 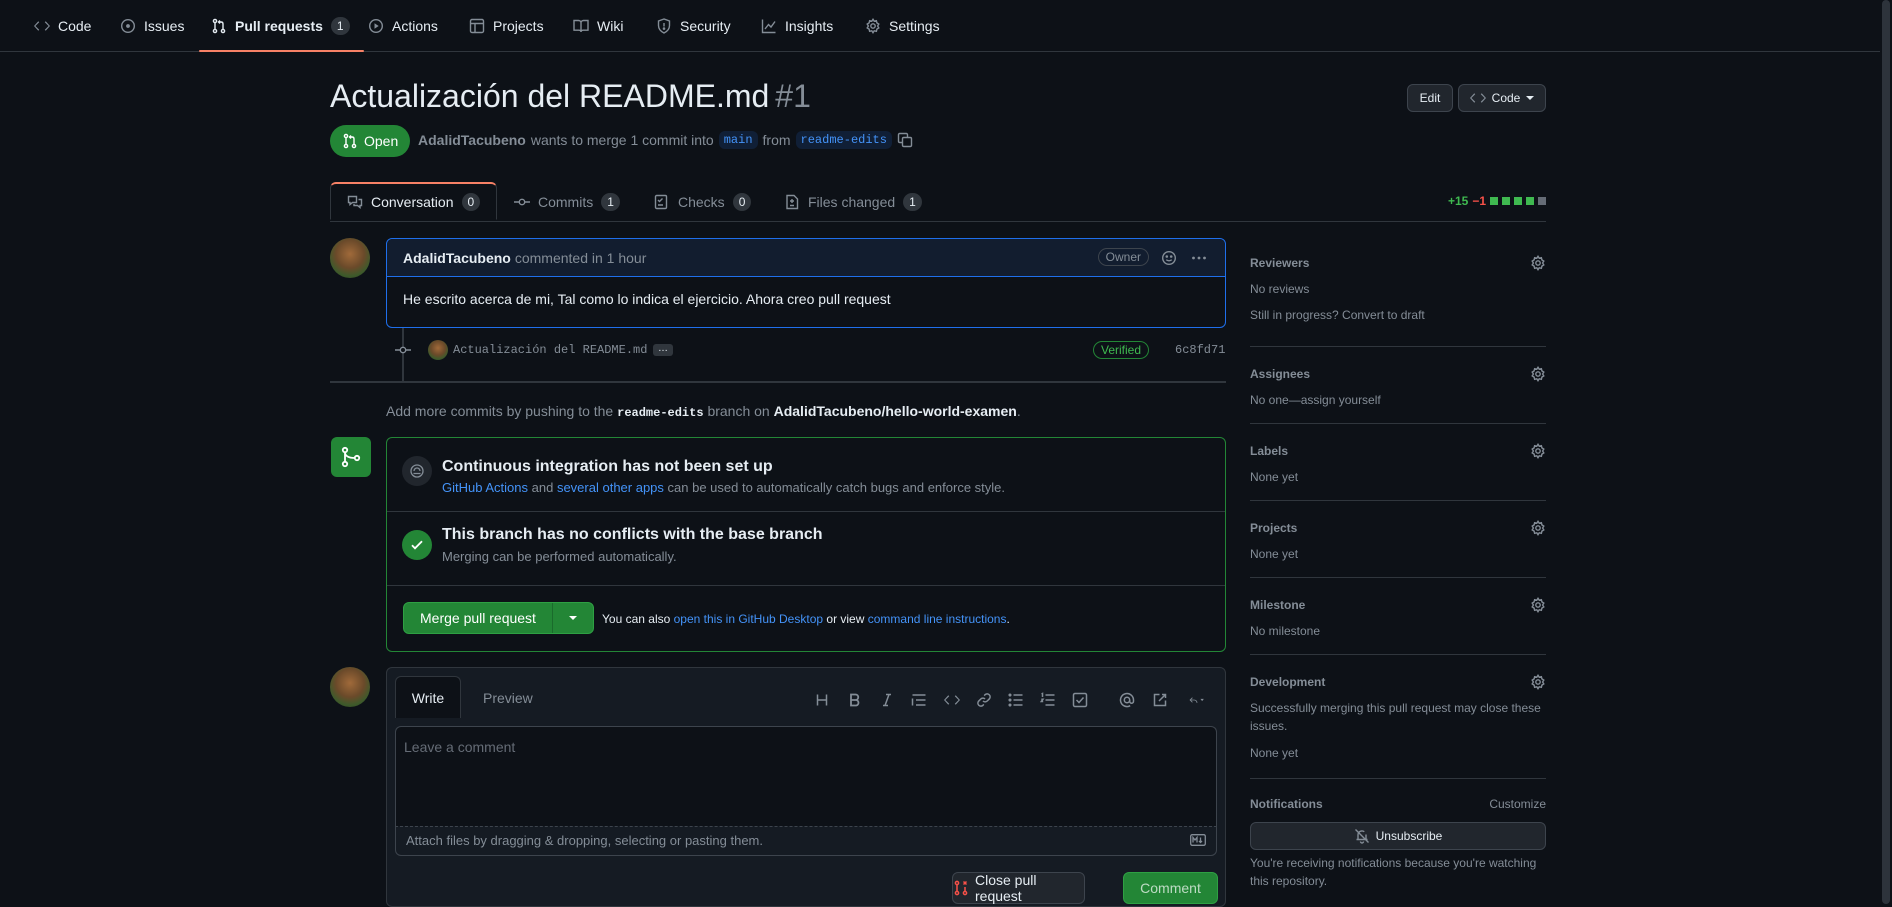 What do you see at coordinates (778, 382) in the screenshot?
I see `timeline-divider` at bounding box center [778, 382].